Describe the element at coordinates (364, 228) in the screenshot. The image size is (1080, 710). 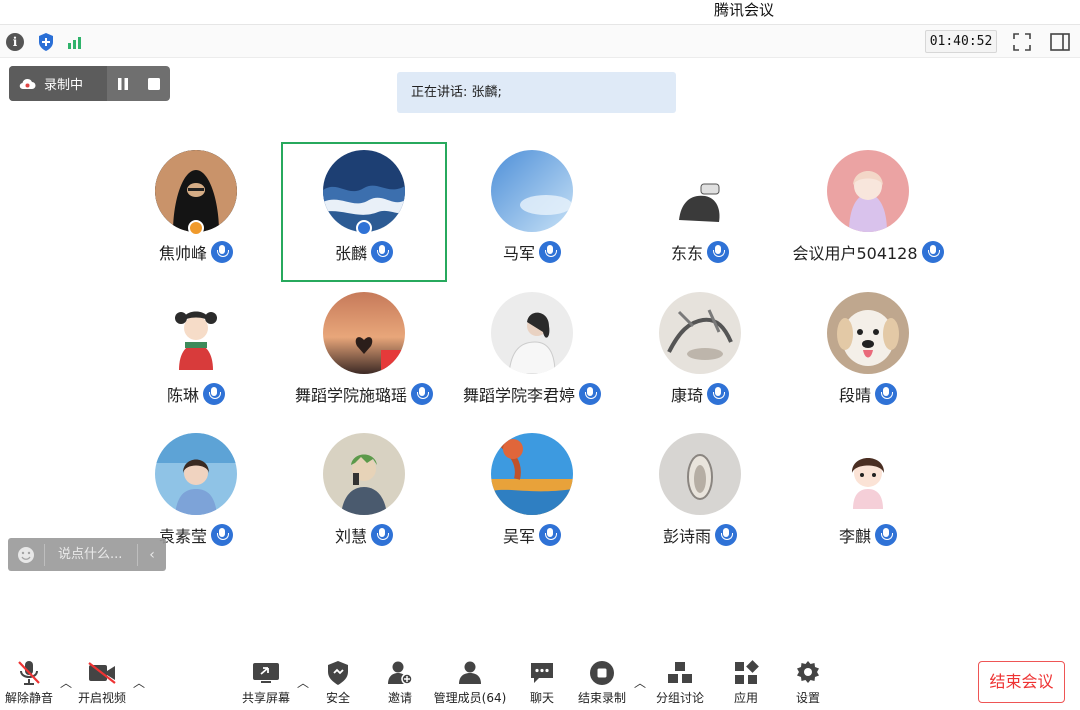
I see `cohost-badge-icon` at that location.